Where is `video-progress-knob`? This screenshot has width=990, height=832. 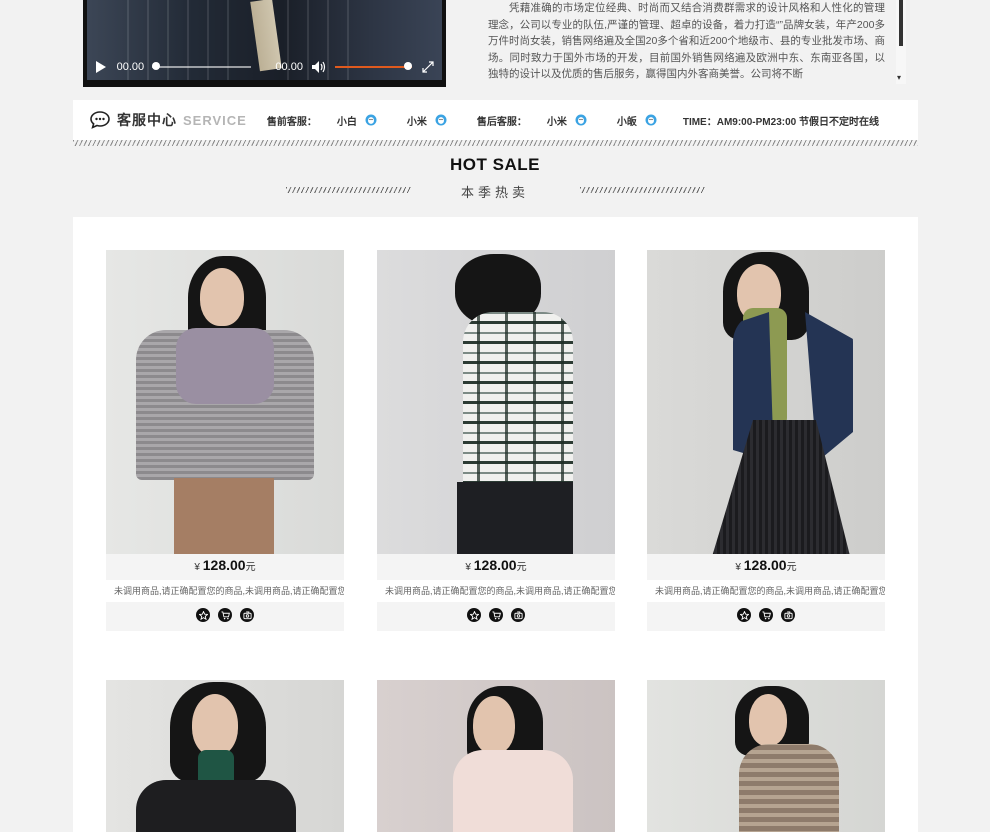
video-progress-knob is located at coordinates (156, 66).